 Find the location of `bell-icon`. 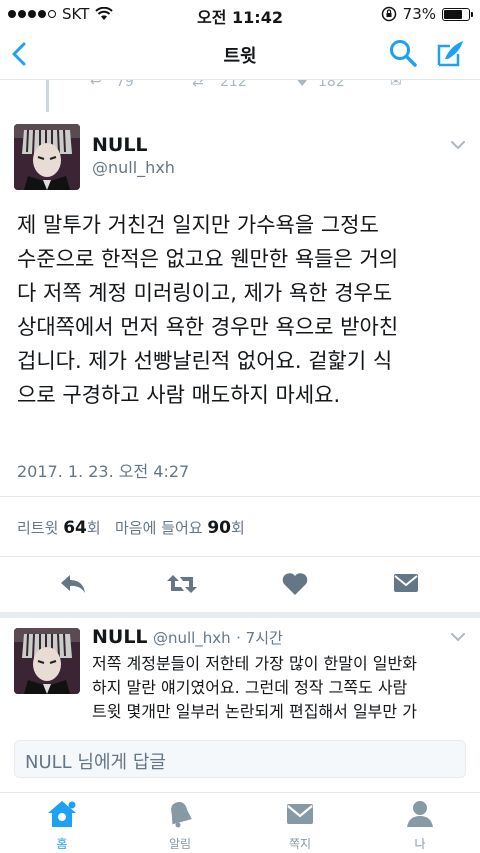

bell-icon is located at coordinates (181, 815).